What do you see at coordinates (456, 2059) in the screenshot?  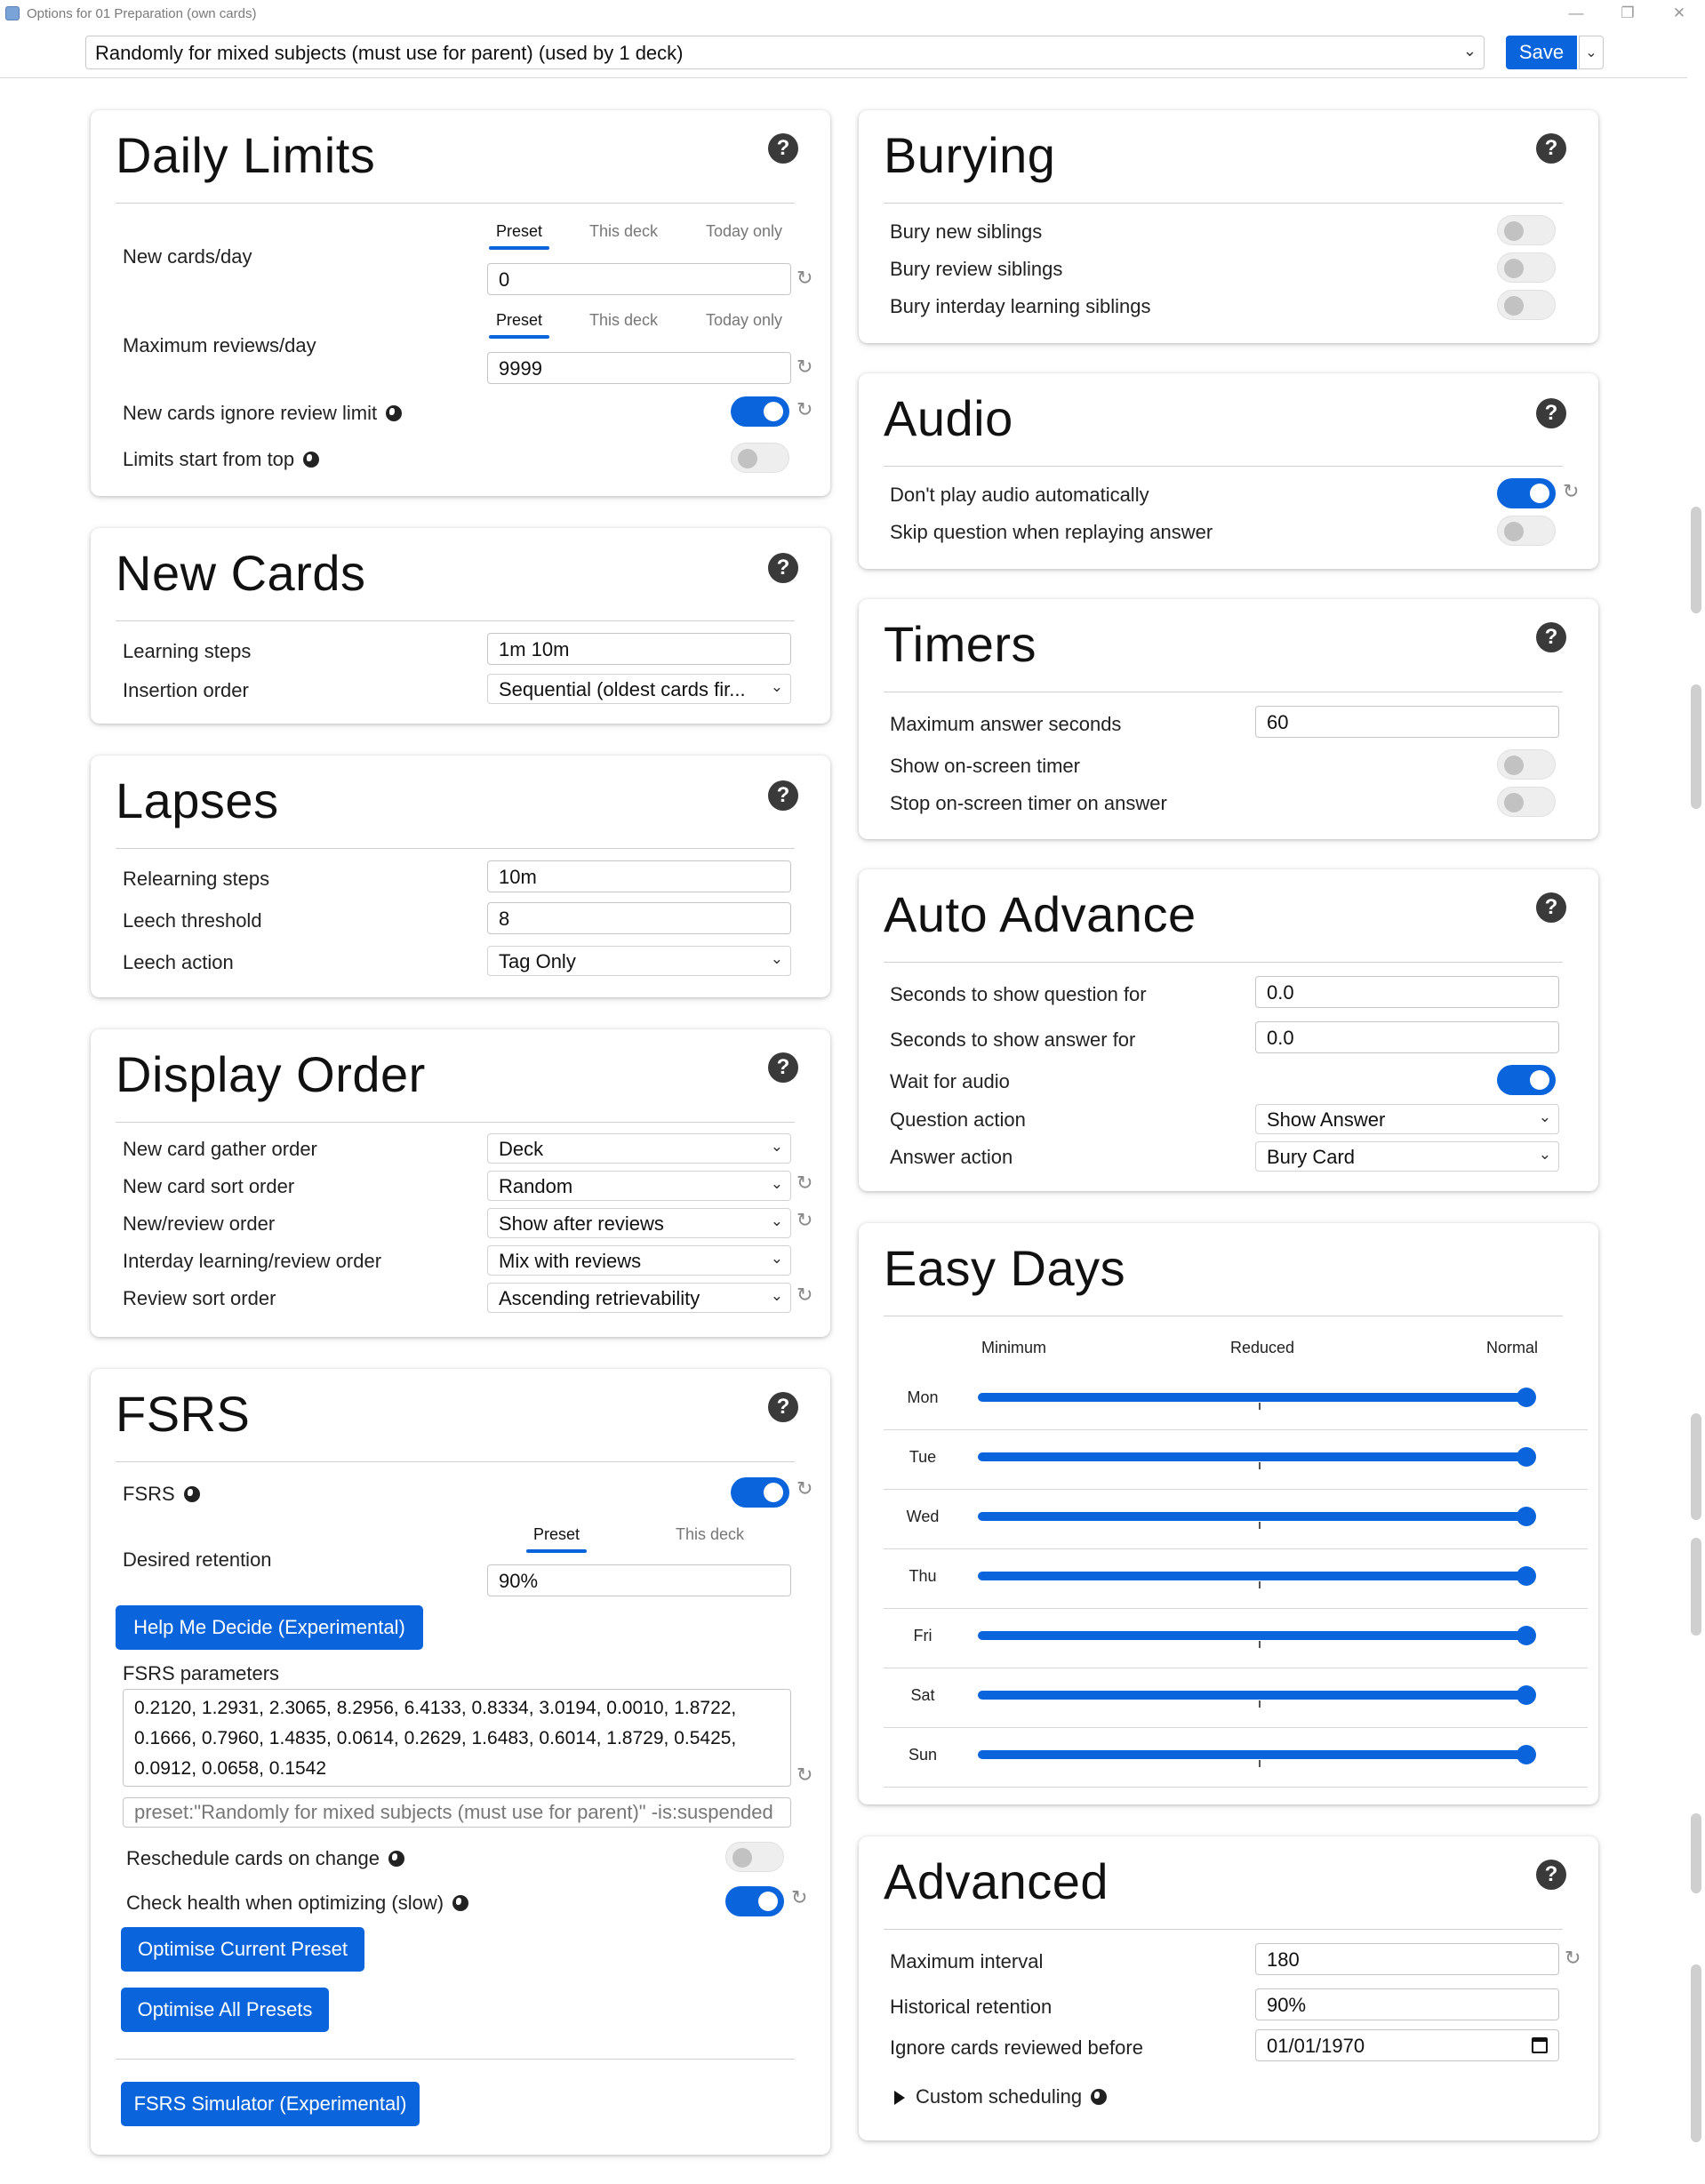 I see `divider` at bounding box center [456, 2059].